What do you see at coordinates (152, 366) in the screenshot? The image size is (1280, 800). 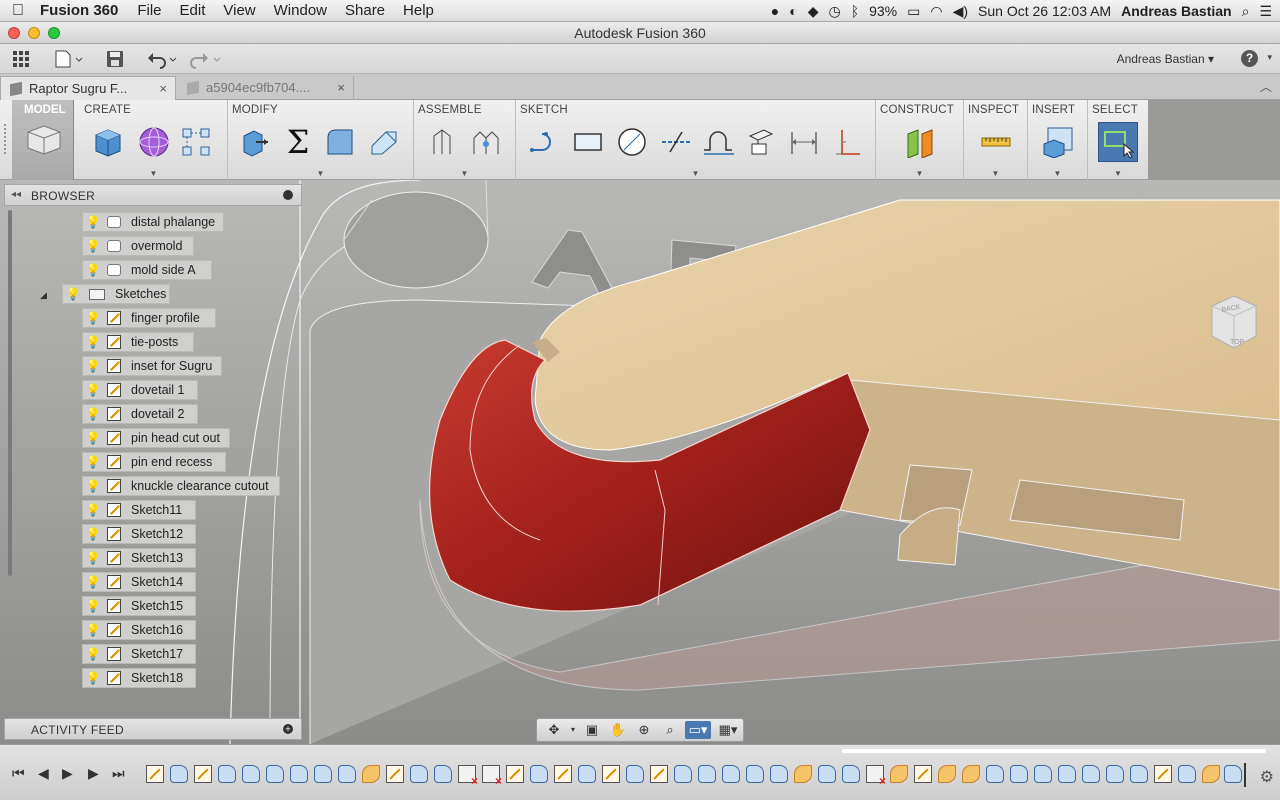 I see `browser-sketch-item: 💡 inset for Sugru` at bounding box center [152, 366].